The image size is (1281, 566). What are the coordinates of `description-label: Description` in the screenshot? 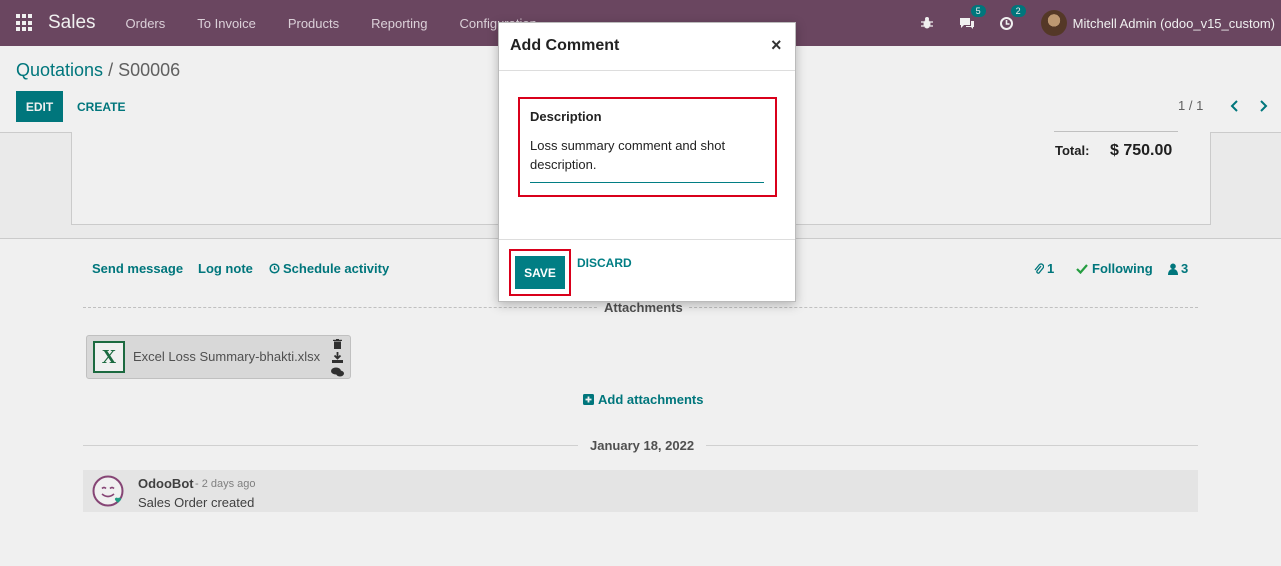 It's located at (566, 116).